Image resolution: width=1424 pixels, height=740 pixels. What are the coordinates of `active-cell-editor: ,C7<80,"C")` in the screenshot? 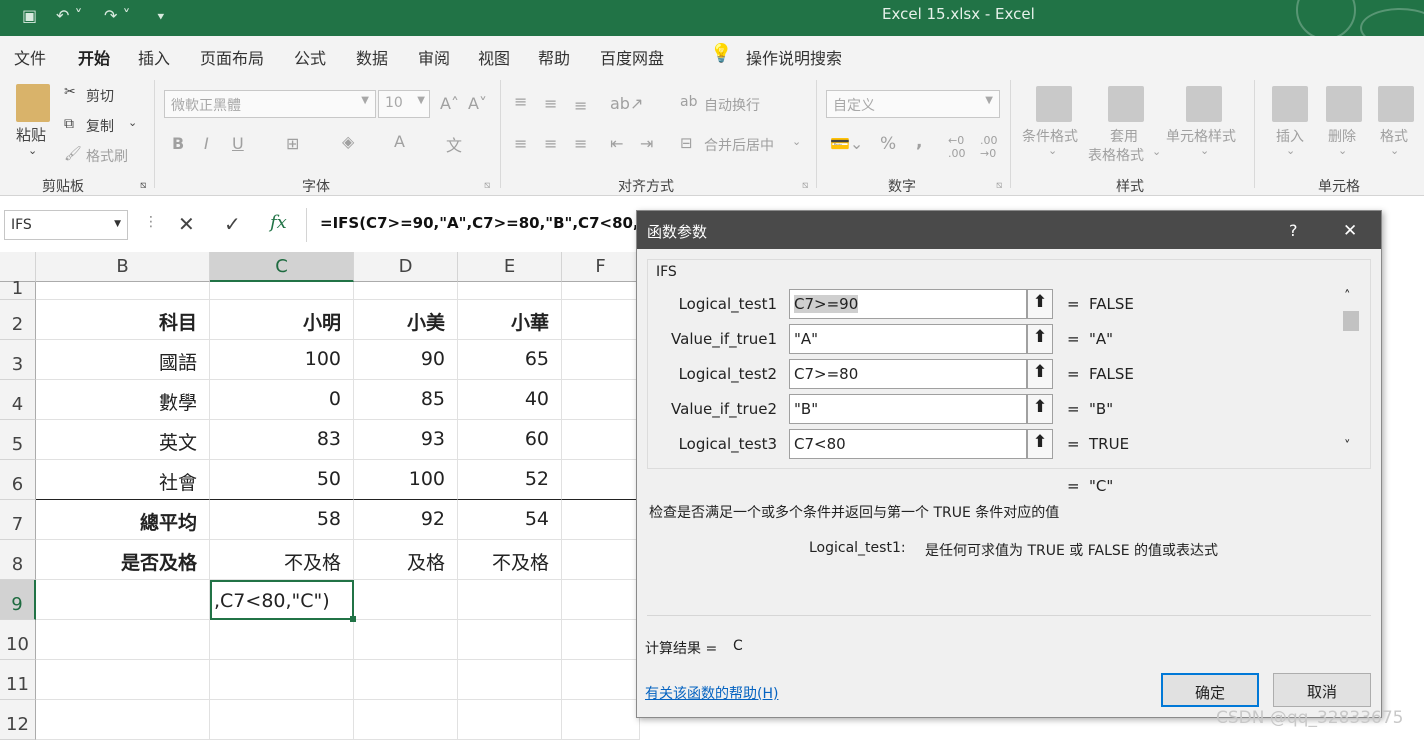 It's located at (282, 600).